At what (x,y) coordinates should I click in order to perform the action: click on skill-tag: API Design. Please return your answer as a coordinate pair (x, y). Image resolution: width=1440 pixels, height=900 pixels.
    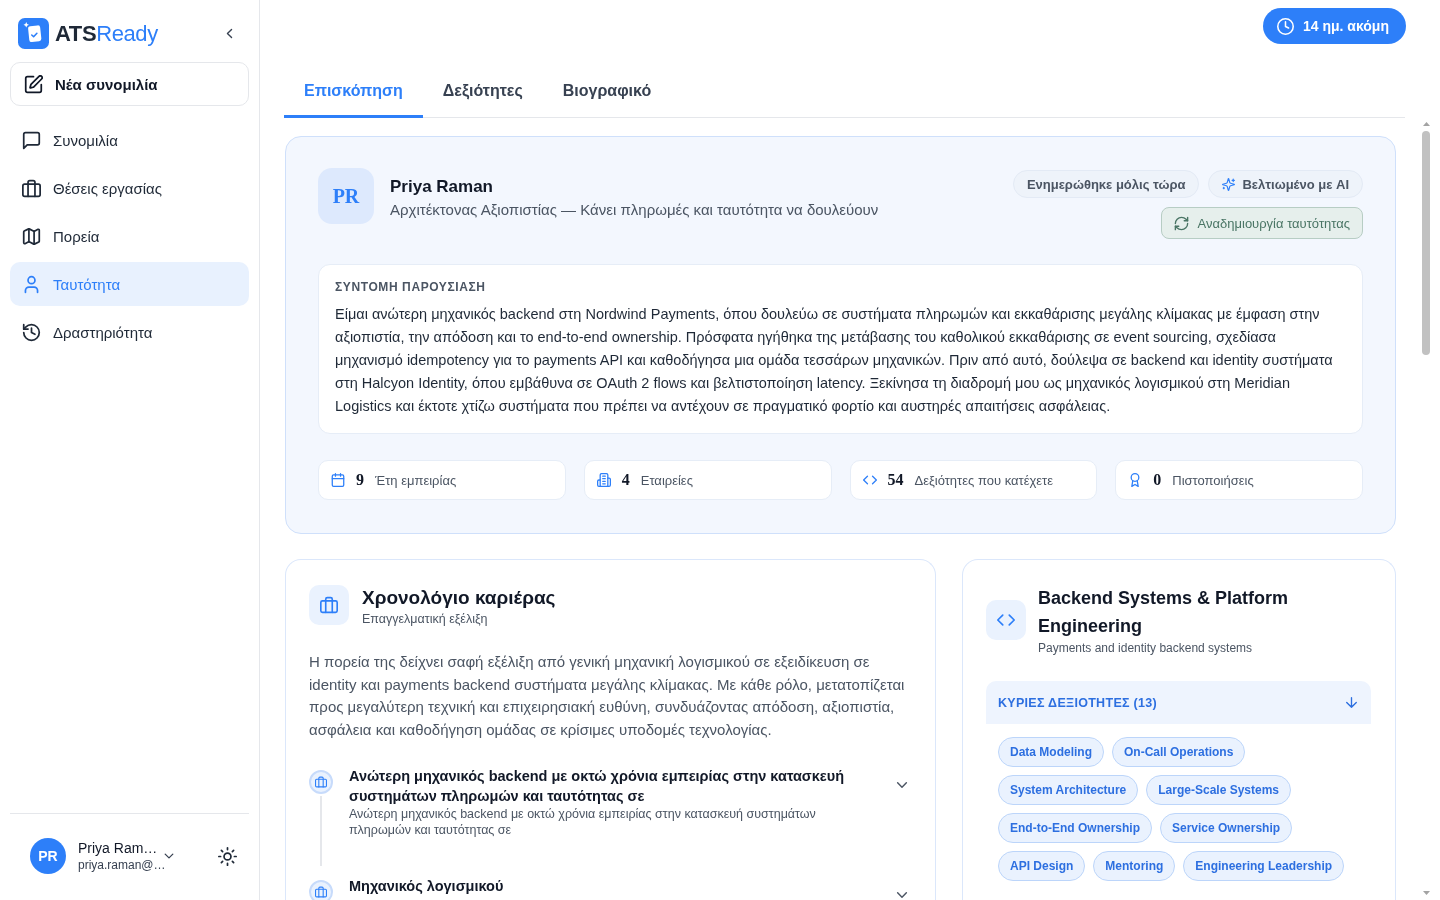
    Looking at the image, I should click on (1042, 866).